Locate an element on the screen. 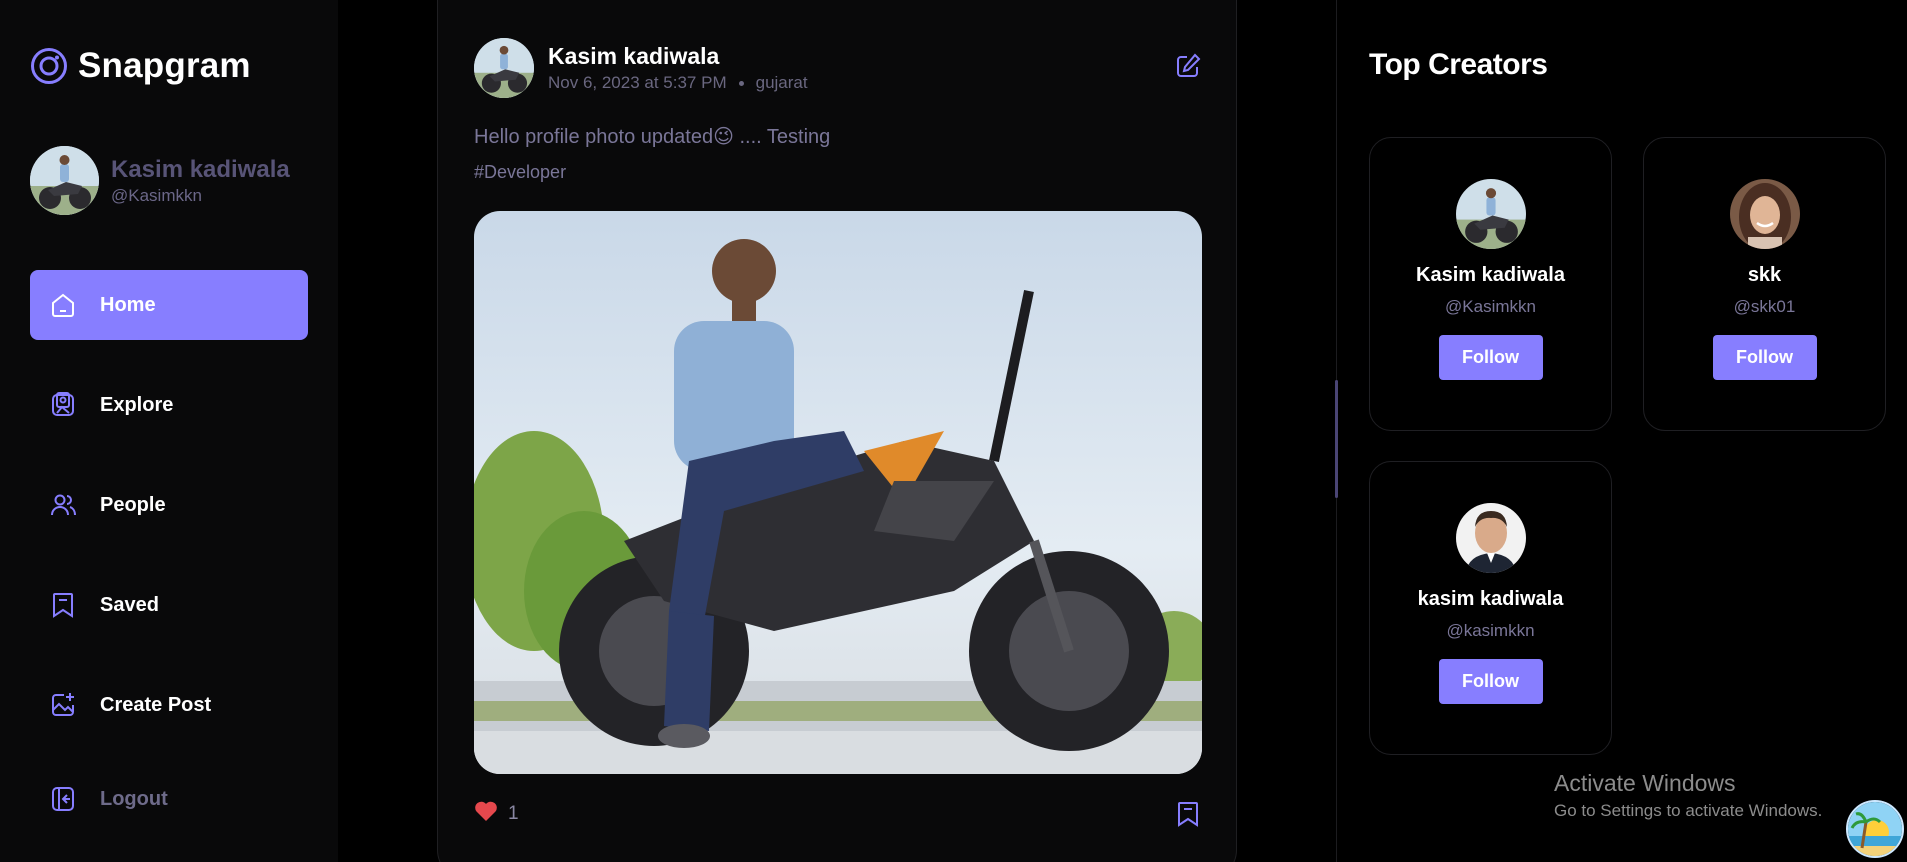 The width and height of the screenshot is (1907, 862). beach-sticker-icon is located at coordinates (1875, 829).